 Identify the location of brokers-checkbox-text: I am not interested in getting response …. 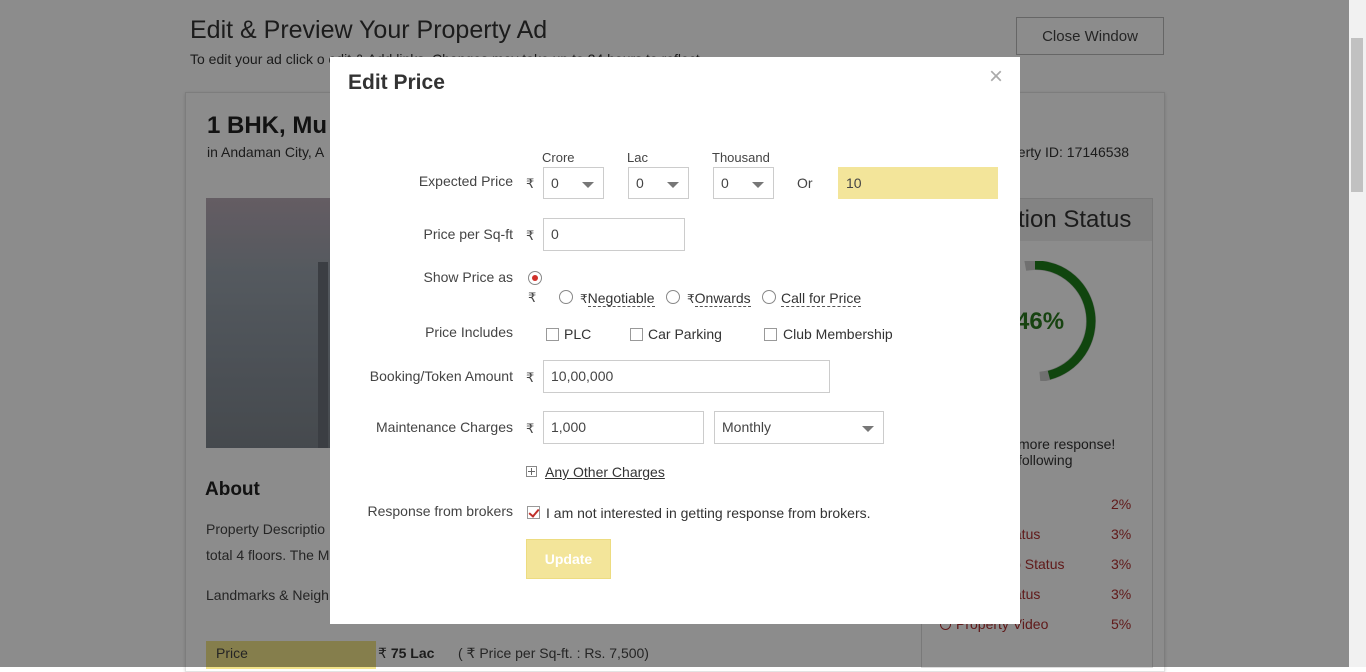
(708, 513).